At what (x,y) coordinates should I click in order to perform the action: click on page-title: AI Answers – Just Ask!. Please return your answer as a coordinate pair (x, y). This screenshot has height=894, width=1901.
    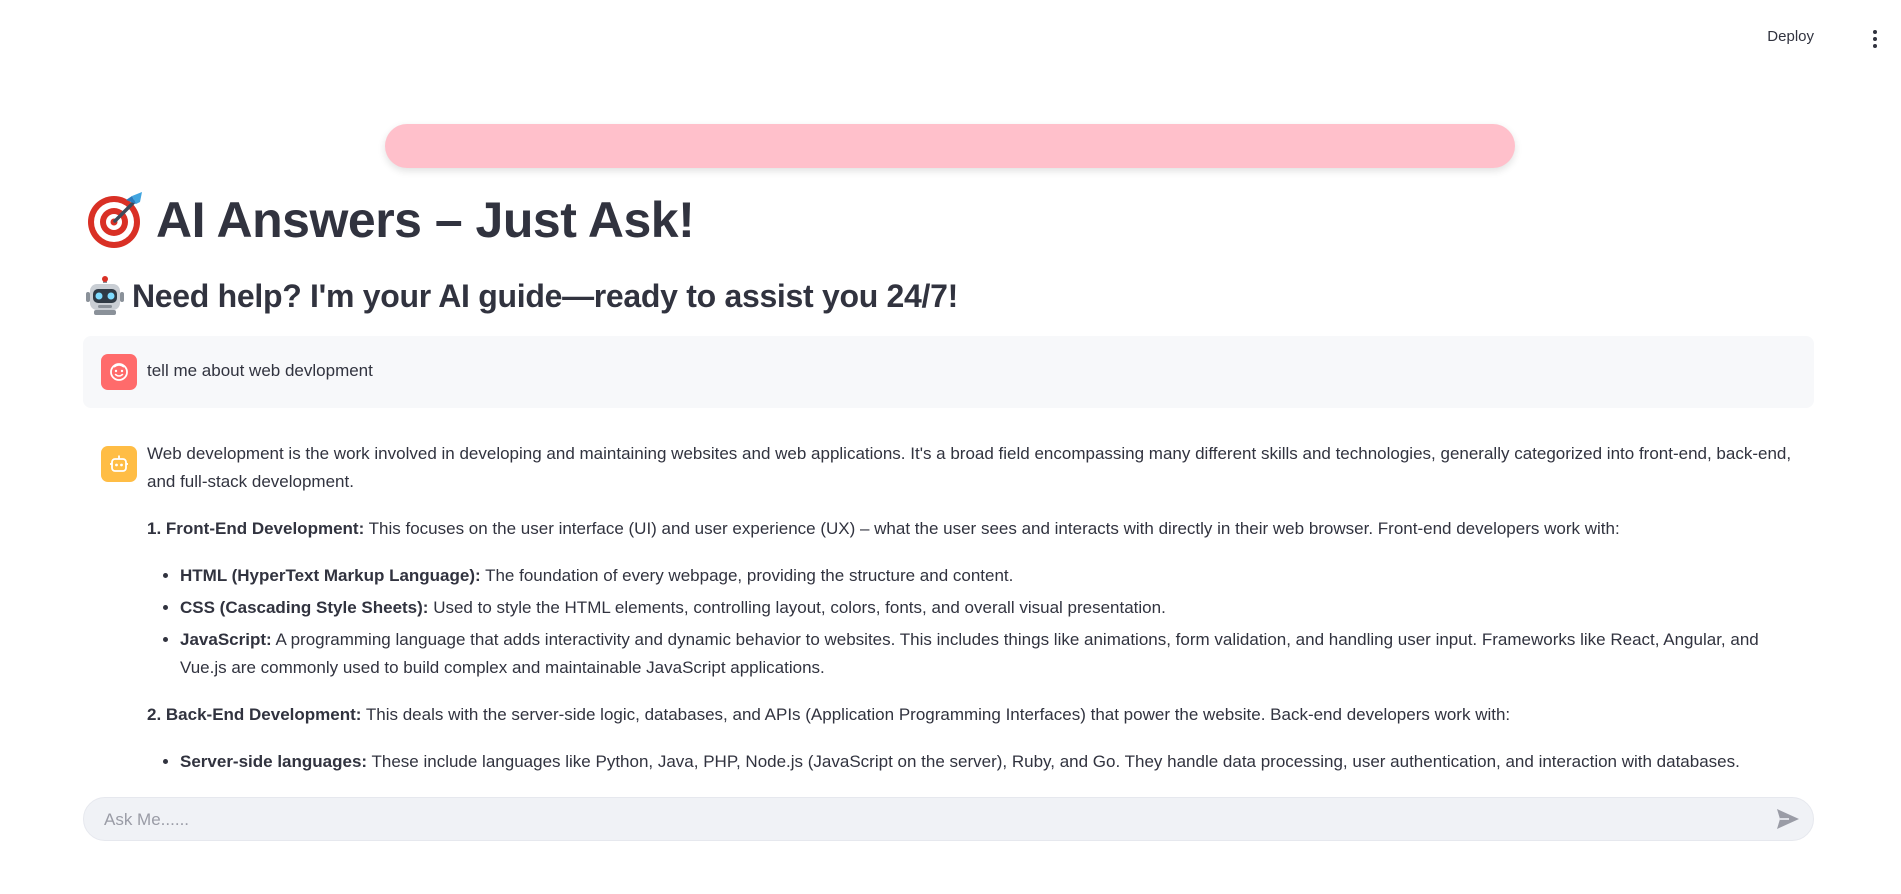
    Looking at the image, I should click on (425, 220).